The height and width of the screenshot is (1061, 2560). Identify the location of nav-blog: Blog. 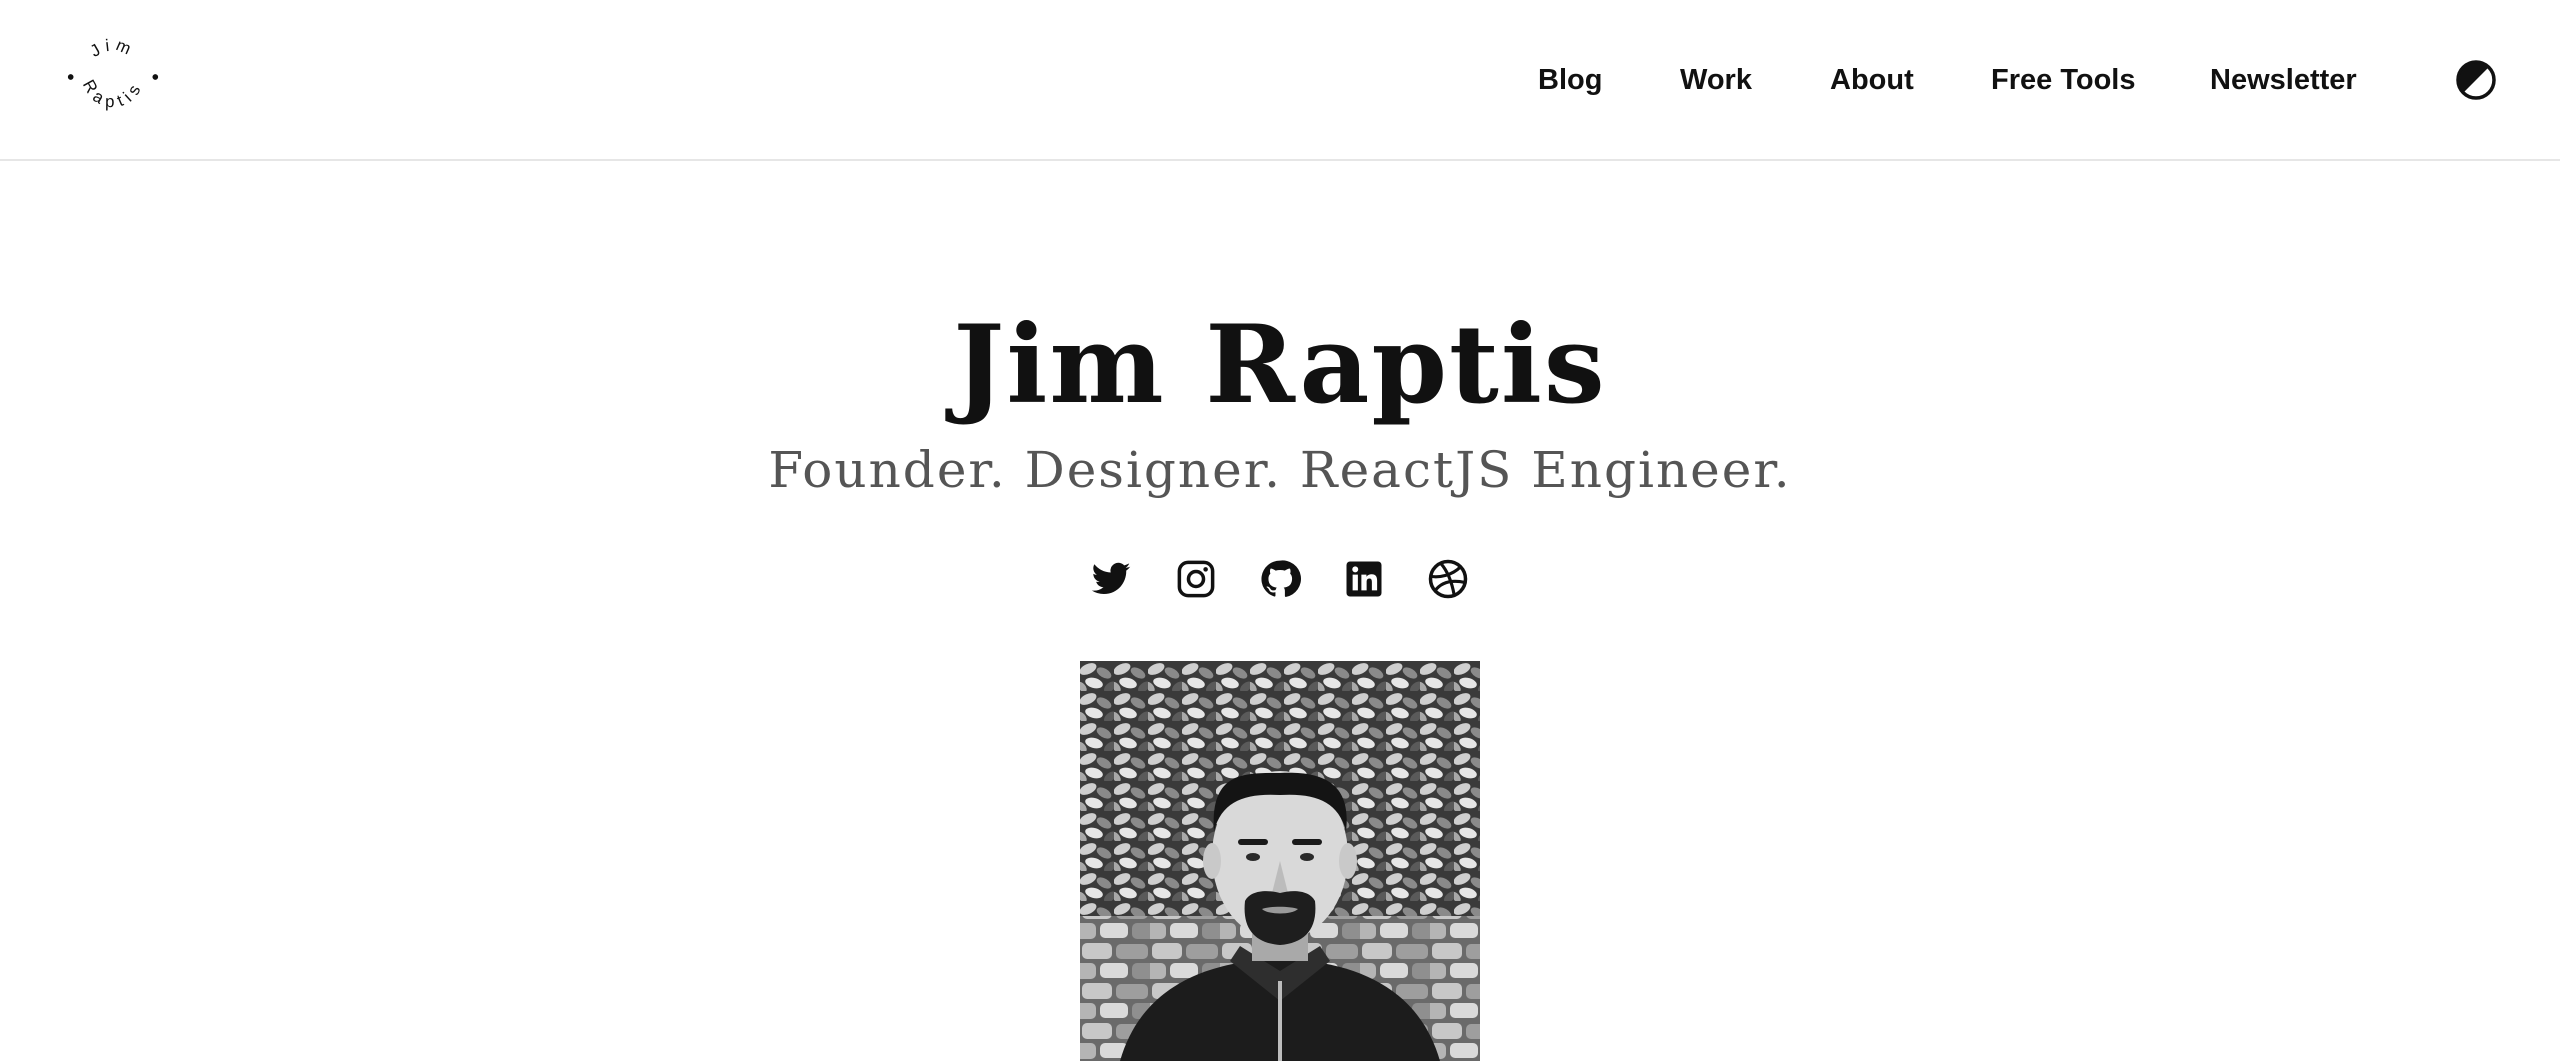
(1570, 80).